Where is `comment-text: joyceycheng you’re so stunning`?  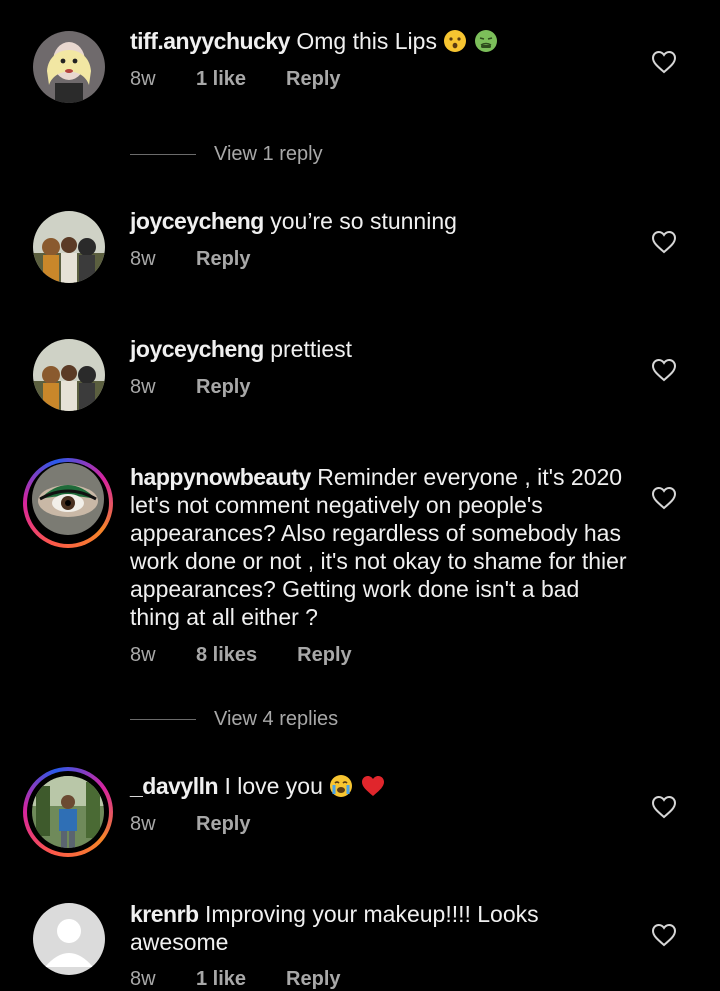 comment-text: joyceycheng you’re so stunning is located at coordinates (380, 221).